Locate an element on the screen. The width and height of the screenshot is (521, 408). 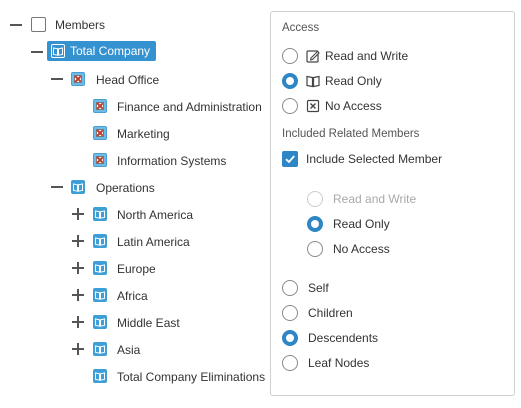
tree-item-africa: Africa is located at coordinates (132, 296).